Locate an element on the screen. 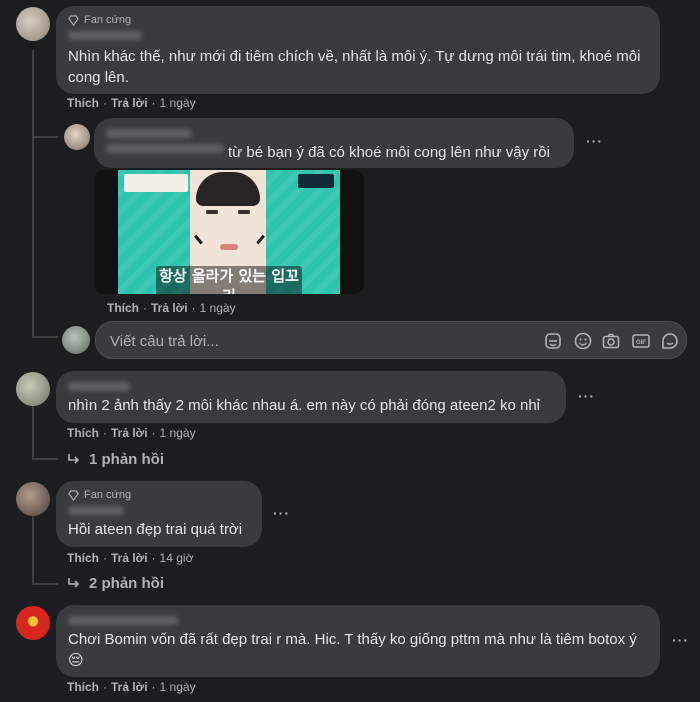  camera-icon is located at coordinates (611, 341).